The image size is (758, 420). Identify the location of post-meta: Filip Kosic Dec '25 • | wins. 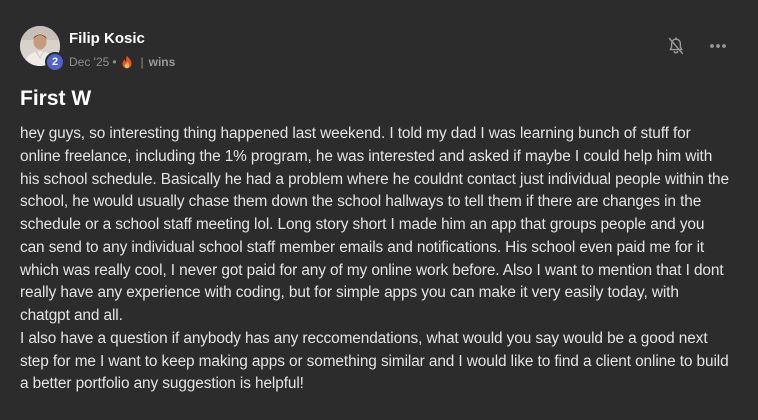
(122, 47).